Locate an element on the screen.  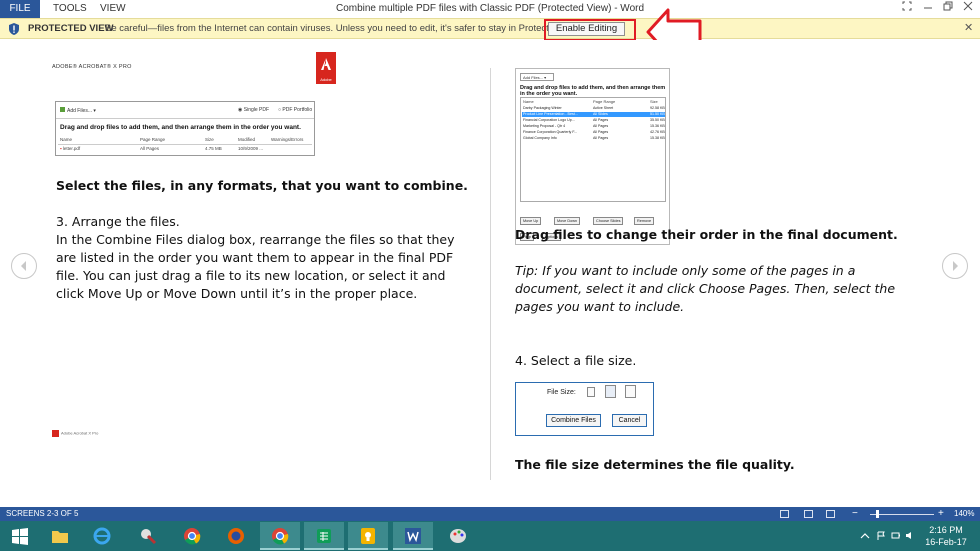
pdf-portfolio-label: PDF Portfolio is located at coordinates (297, 110).